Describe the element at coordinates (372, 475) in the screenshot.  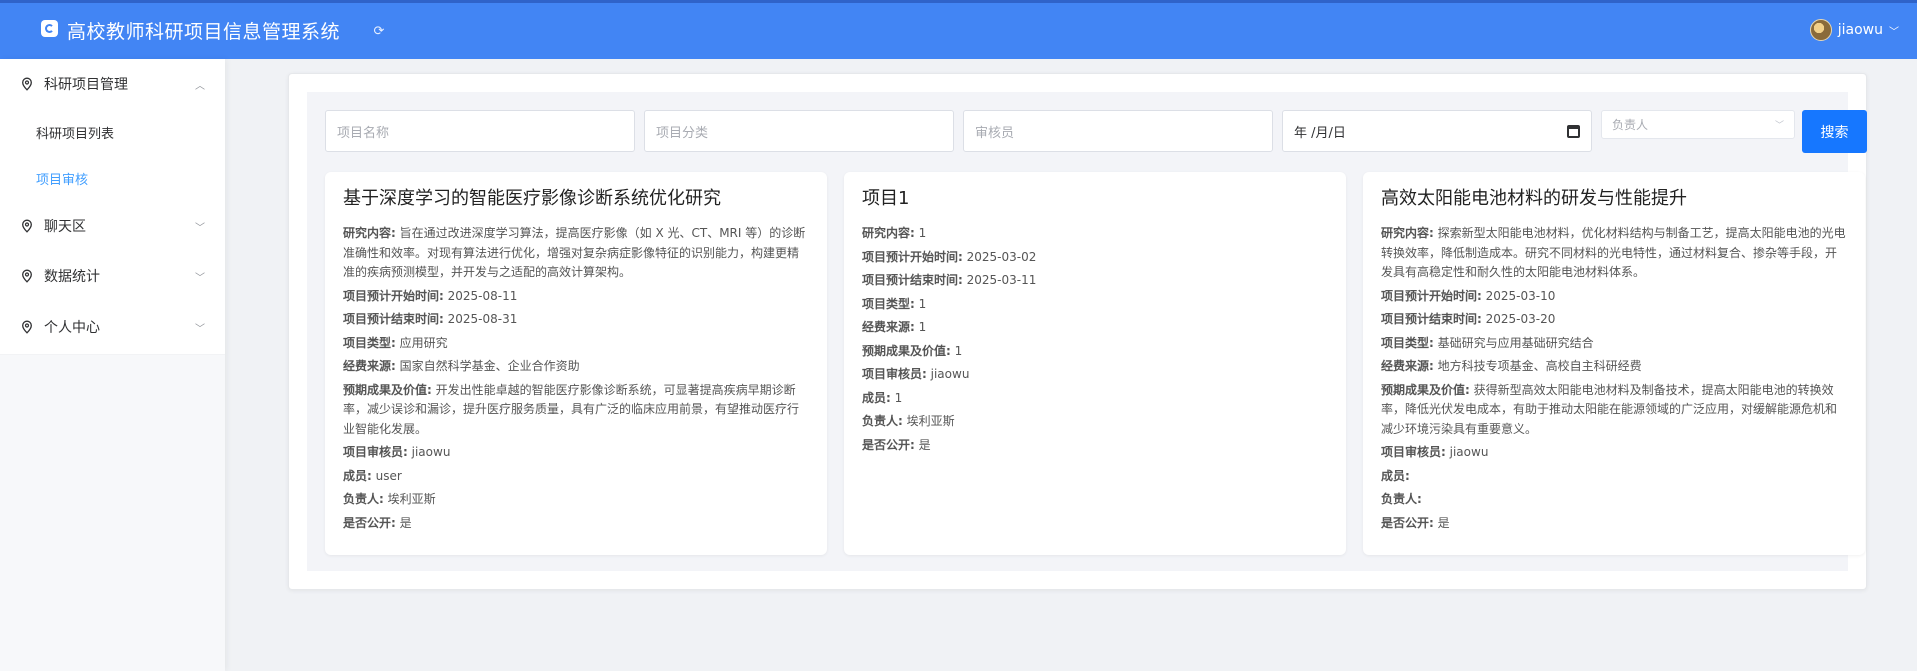
I see `project-members: 成员: user` at that location.